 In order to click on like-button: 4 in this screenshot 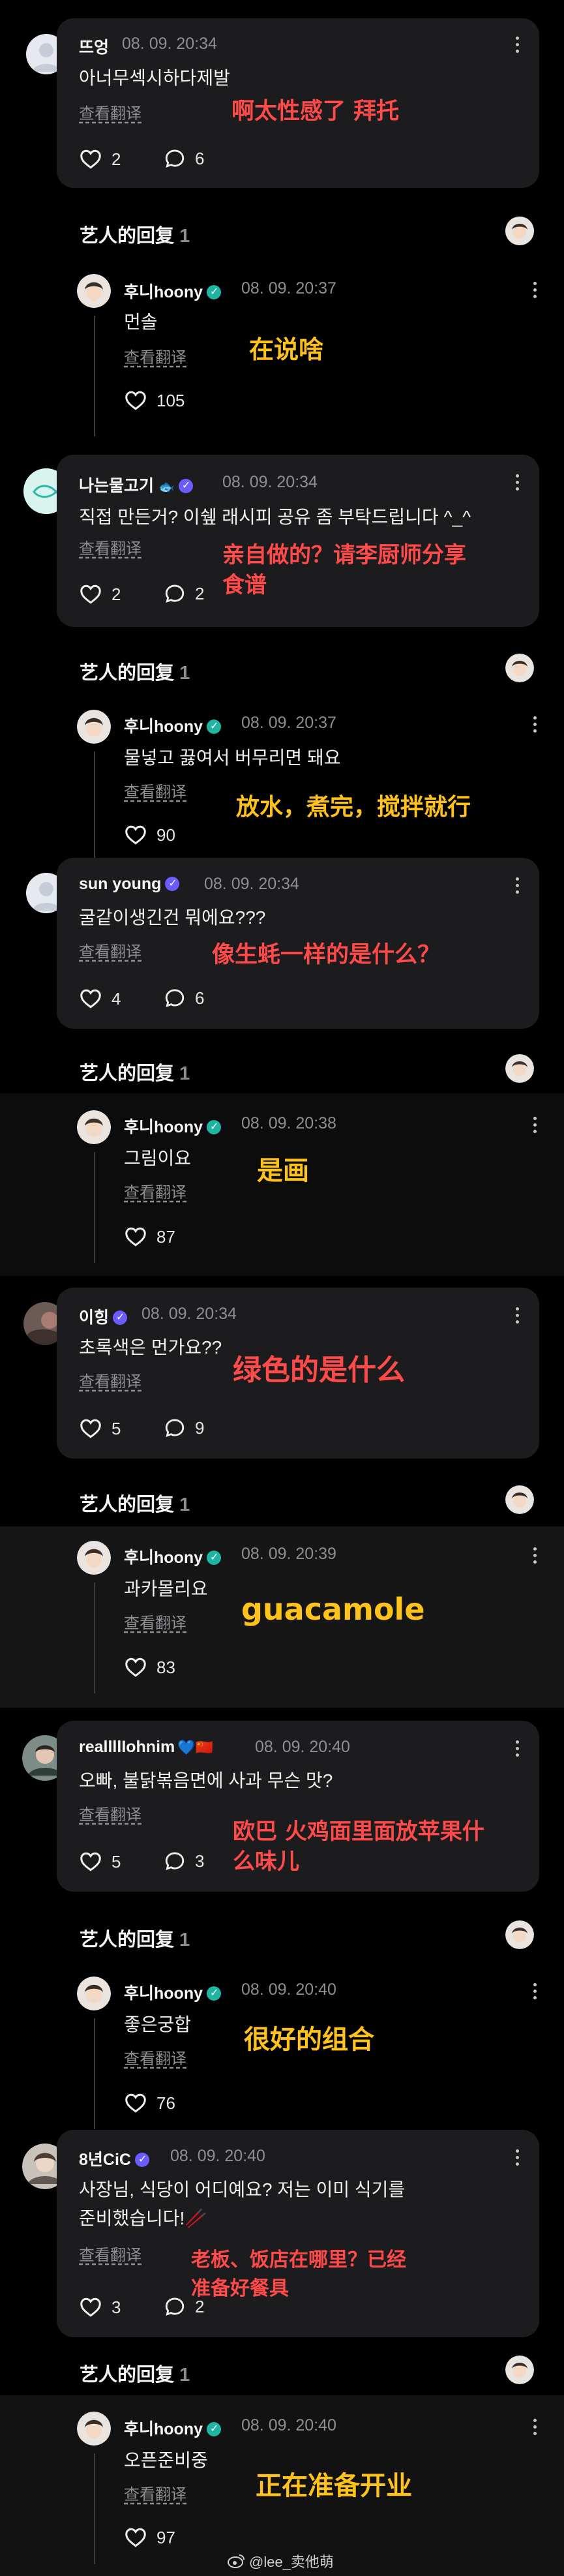, I will do `click(100, 999)`.